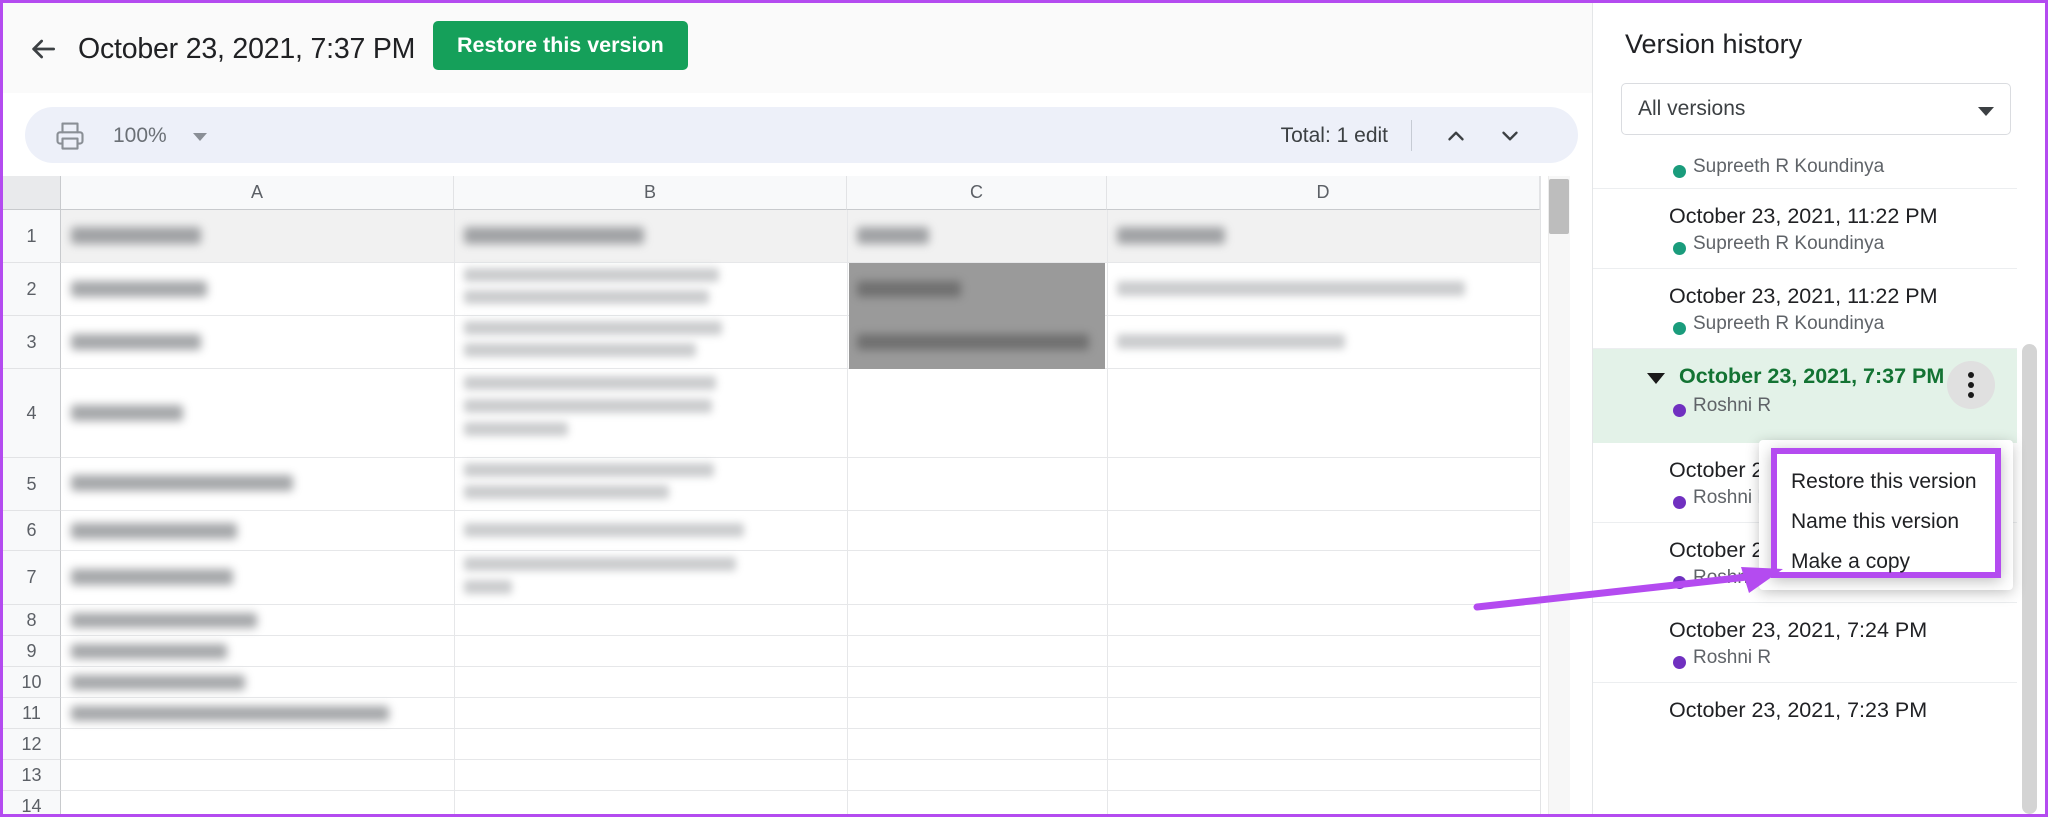  I want to click on panel-title: Version history, so click(1714, 44).